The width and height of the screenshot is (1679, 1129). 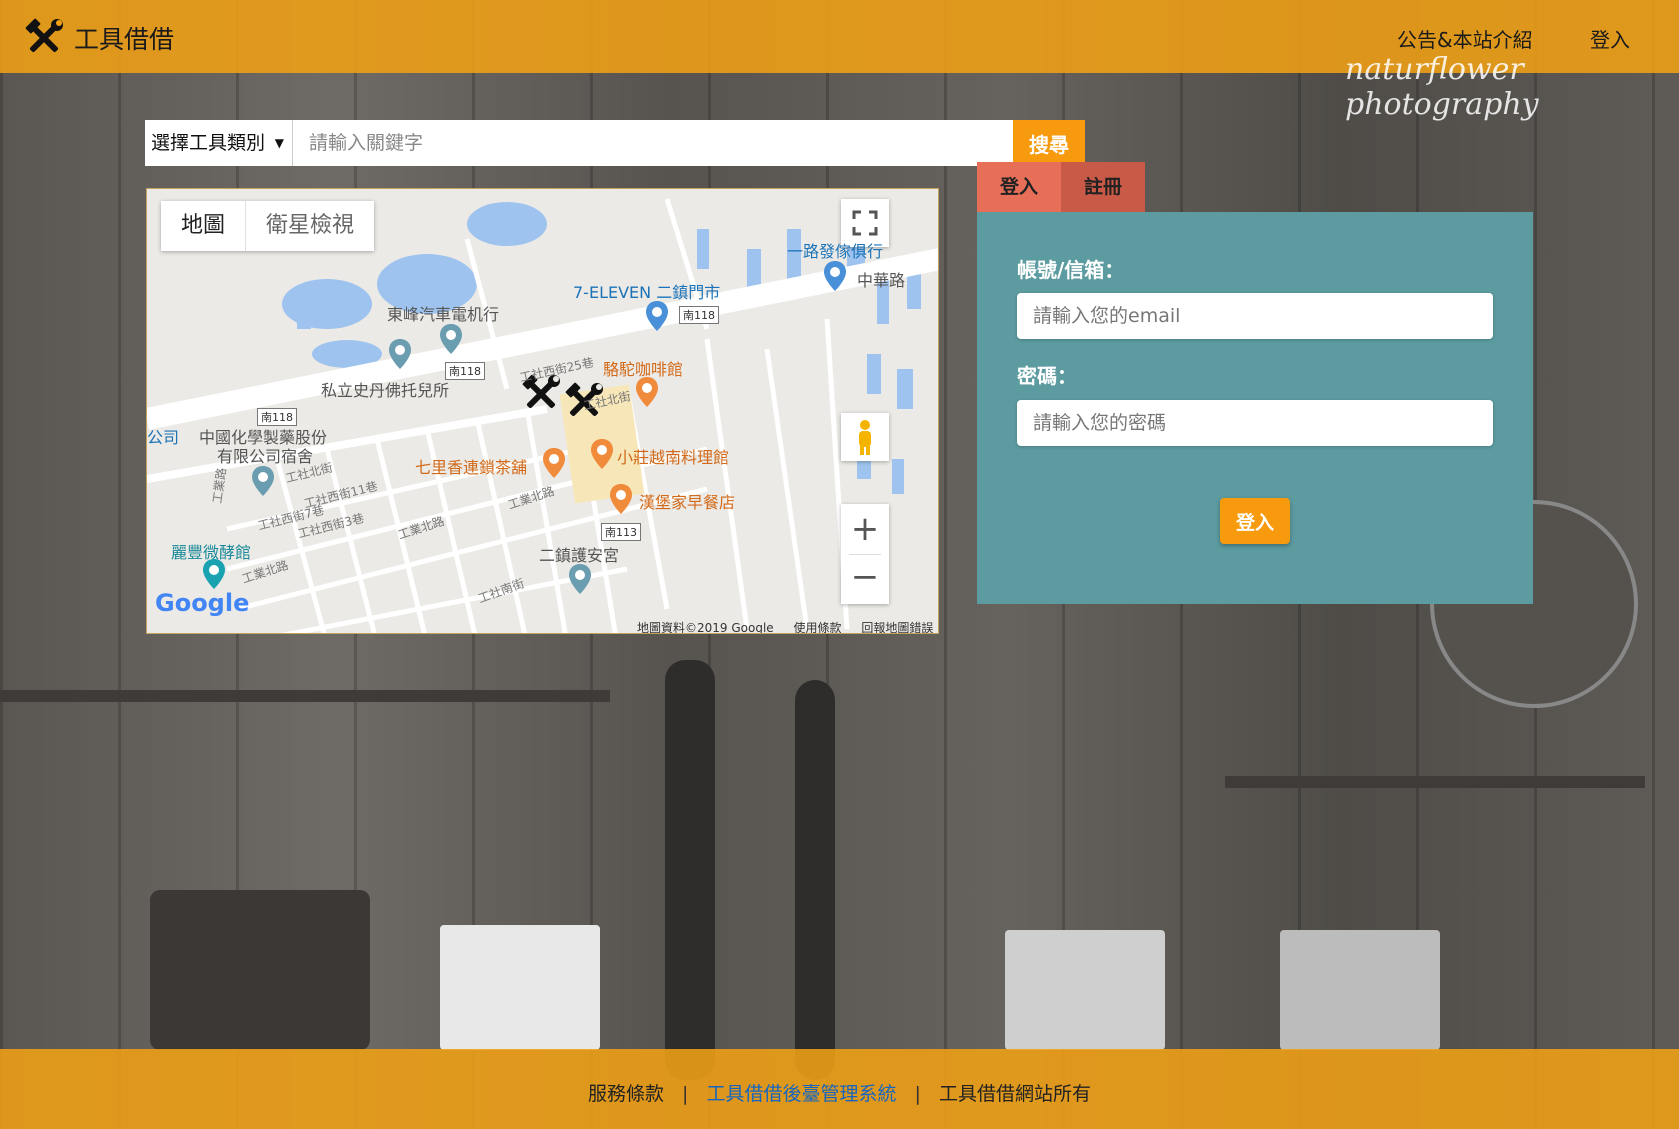 What do you see at coordinates (1049, 143) in the screenshot?
I see `search-button: 搜尋` at bounding box center [1049, 143].